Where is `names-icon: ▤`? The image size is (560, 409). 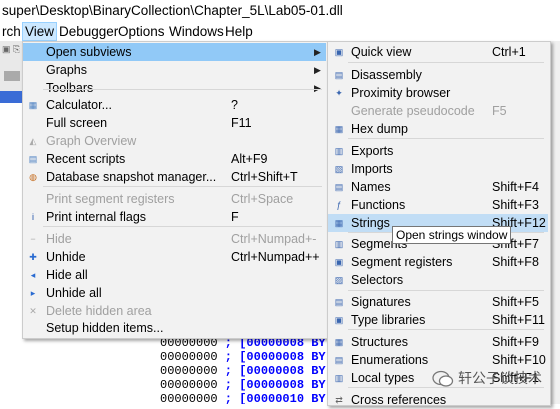 names-icon: ▤ is located at coordinates (339, 187).